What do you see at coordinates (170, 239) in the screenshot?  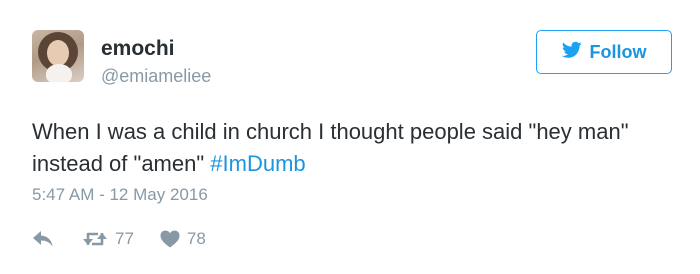 I see `heart-icon` at bounding box center [170, 239].